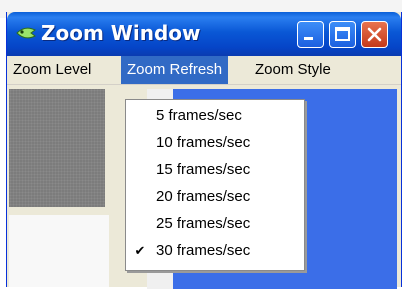 This screenshot has width=402, height=289. I want to click on maximize-button, so click(342, 34).